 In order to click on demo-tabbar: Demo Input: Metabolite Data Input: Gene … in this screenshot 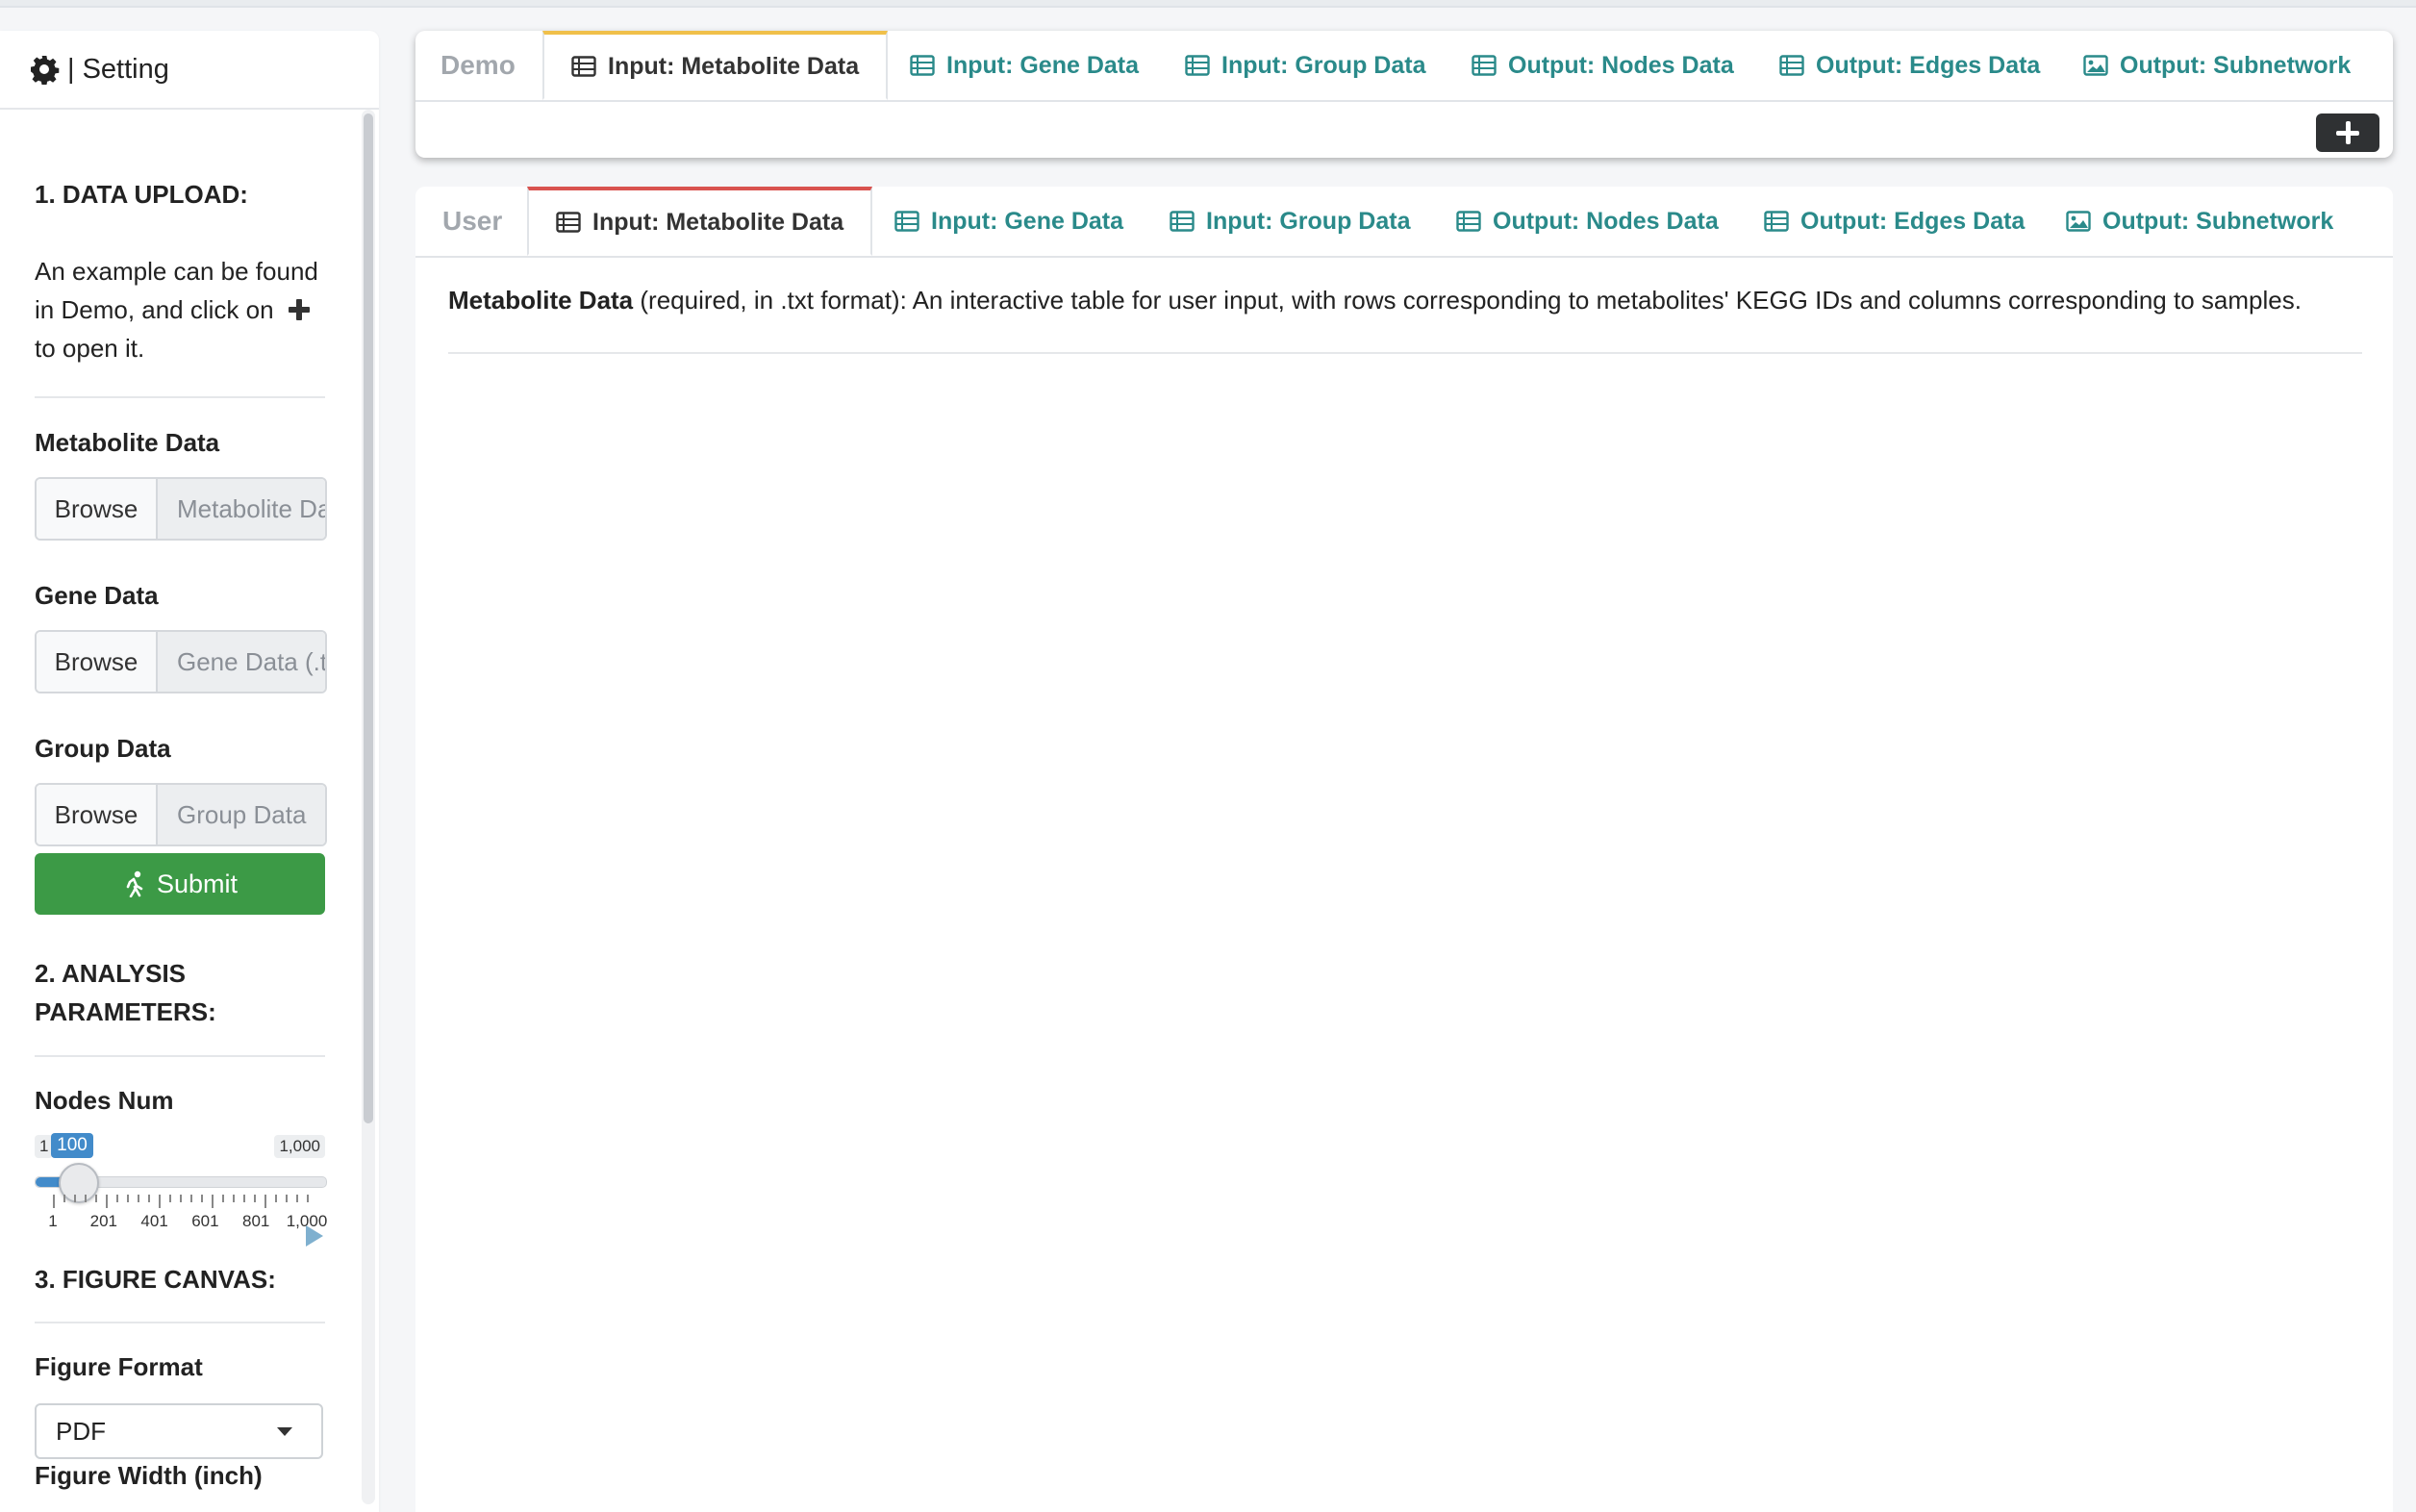, I will do `click(1404, 67)`.